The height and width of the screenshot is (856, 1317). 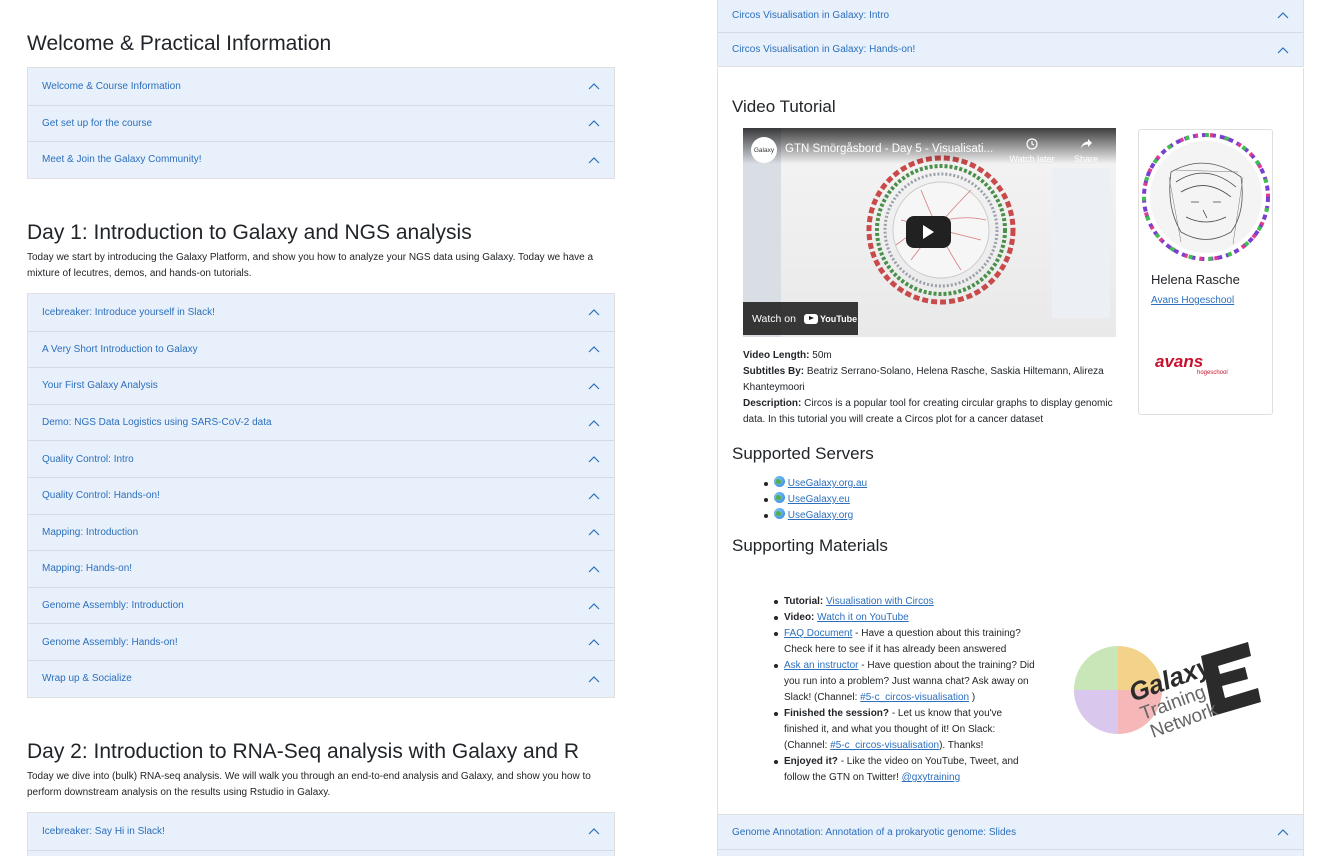 What do you see at coordinates (1192, 300) in the screenshot?
I see `author-affiliation-link: Avans Hogeschool` at bounding box center [1192, 300].